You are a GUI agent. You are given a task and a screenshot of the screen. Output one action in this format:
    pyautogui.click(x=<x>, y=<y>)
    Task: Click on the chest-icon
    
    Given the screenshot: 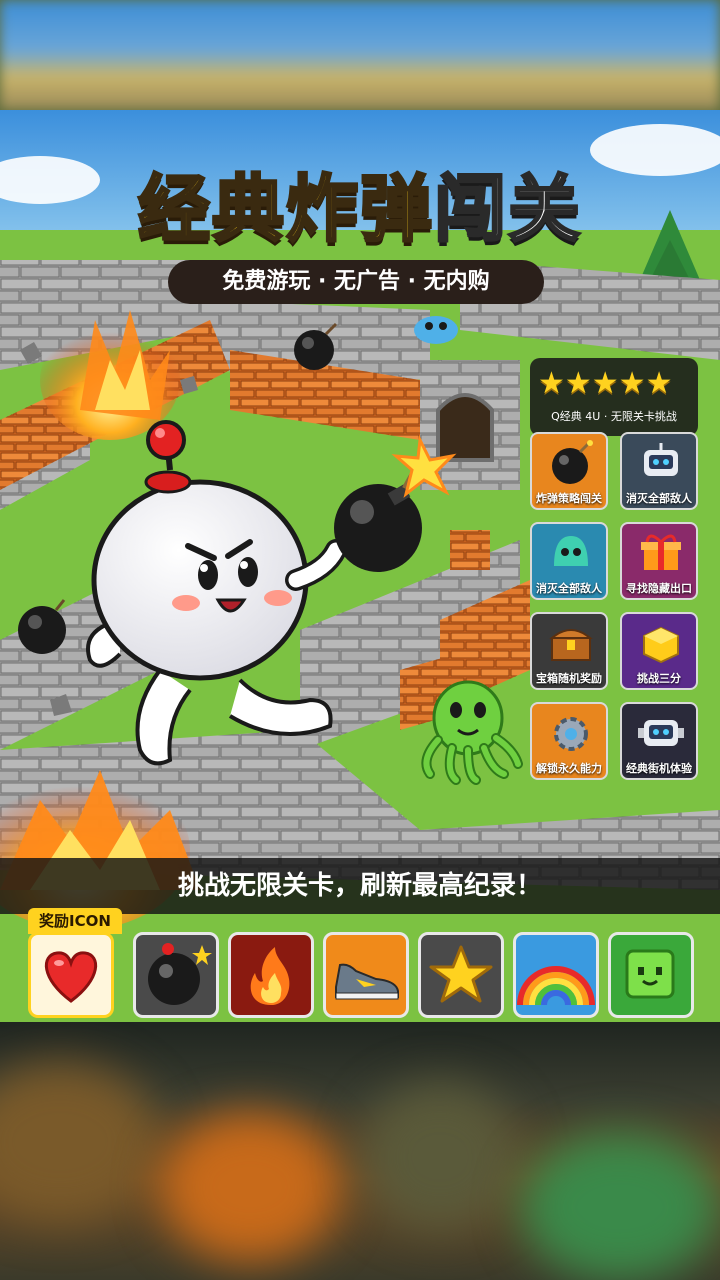 What is the action you would take?
    pyautogui.click(x=571, y=645)
    